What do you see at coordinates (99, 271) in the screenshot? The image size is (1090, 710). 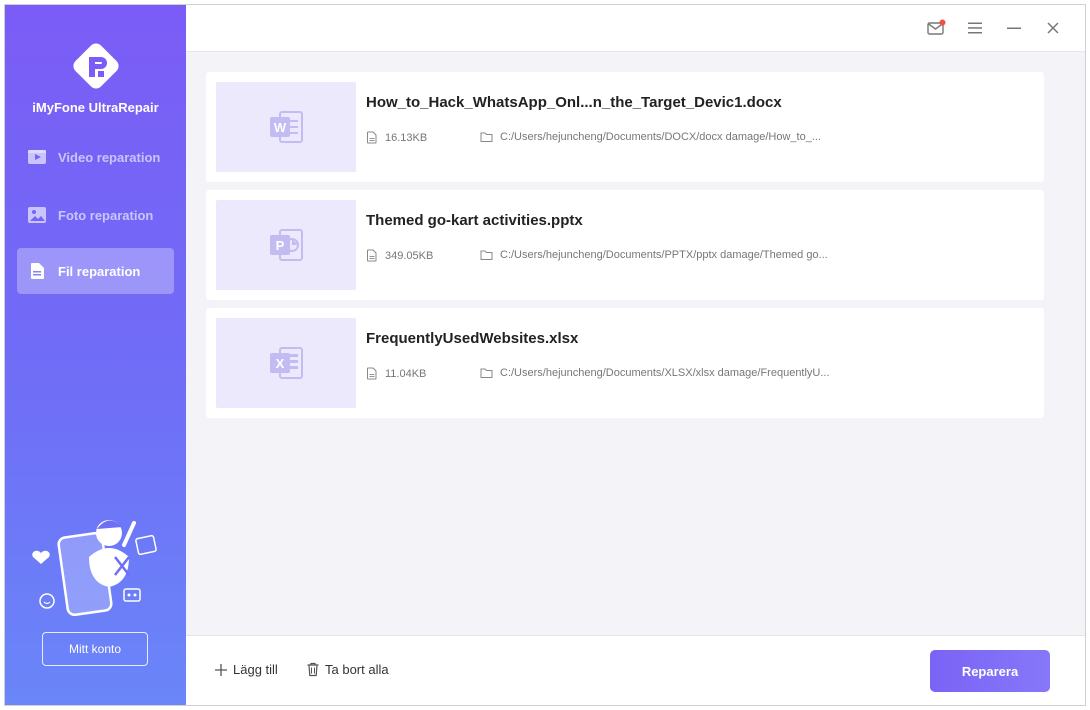 I see `sidebar-item-label: Fil reparation` at bounding box center [99, 271].